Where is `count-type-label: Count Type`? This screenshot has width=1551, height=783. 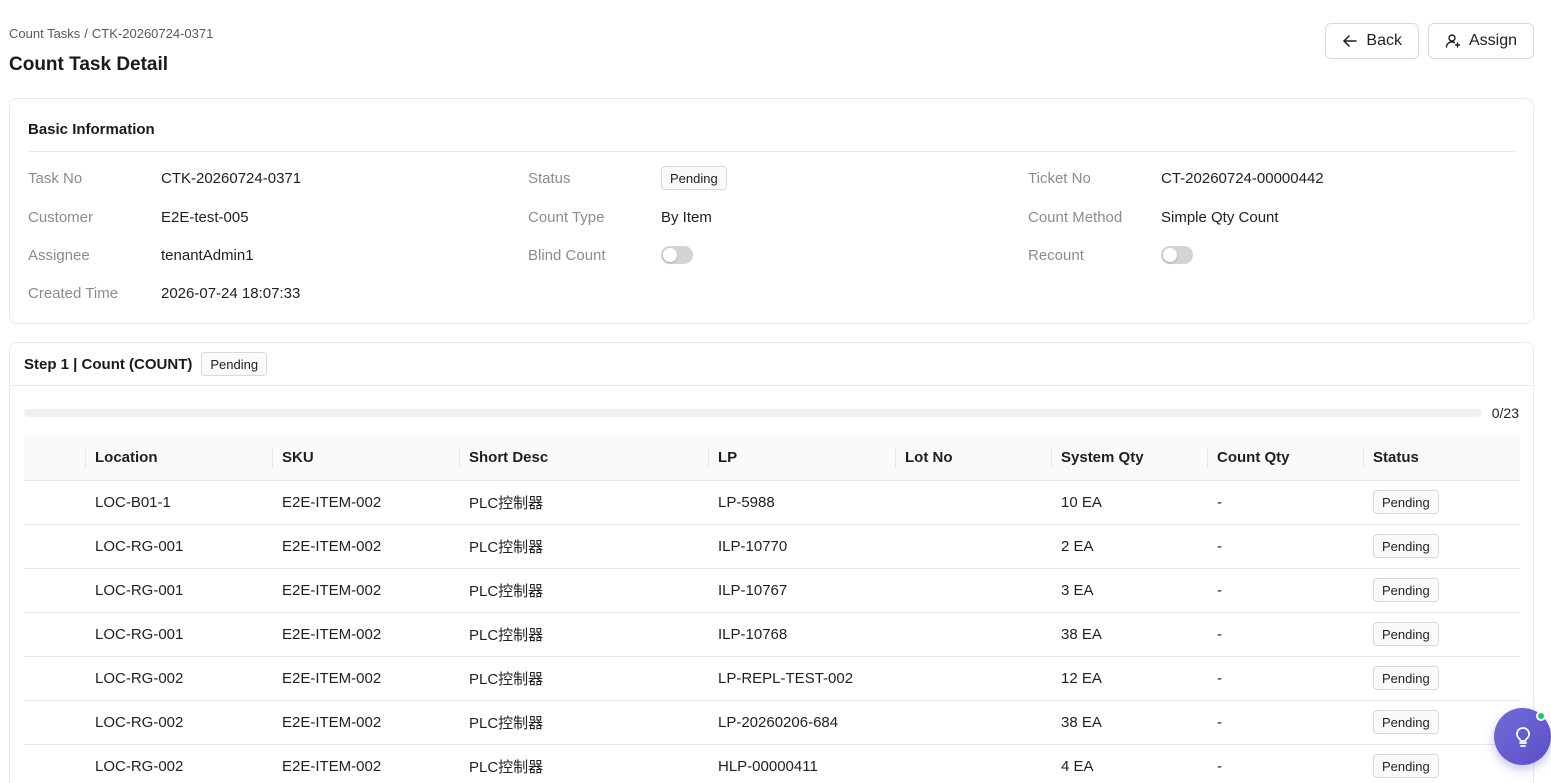
count-type-label: Count Type is located at coordinates (566, 217).